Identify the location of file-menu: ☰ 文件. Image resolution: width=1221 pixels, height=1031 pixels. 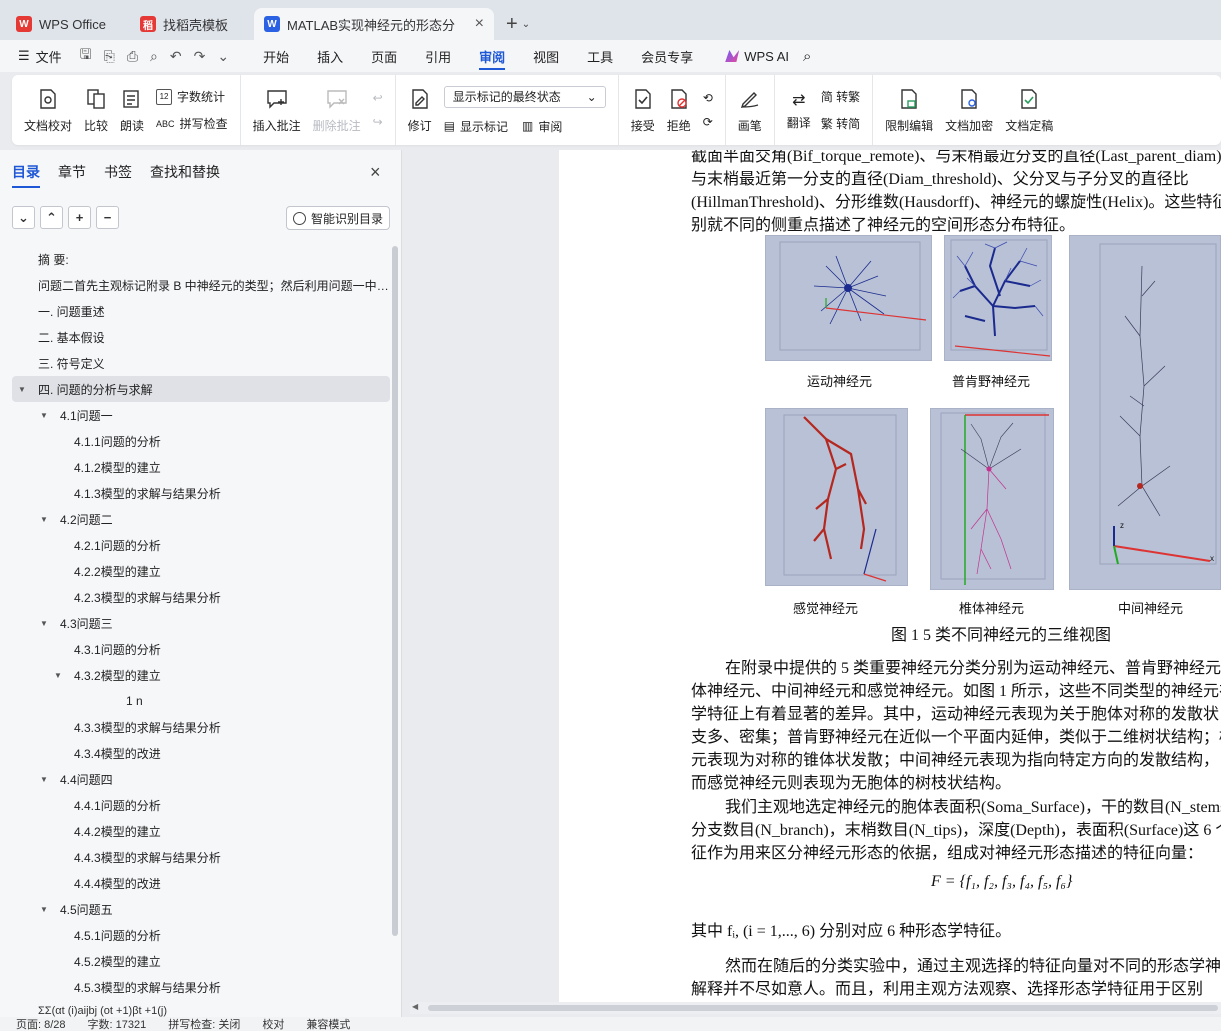
(40, 56).